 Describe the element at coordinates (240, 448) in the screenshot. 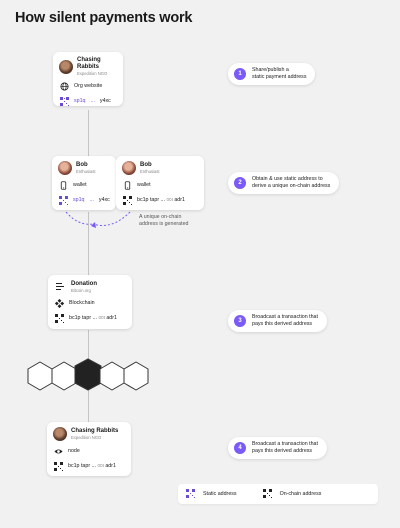

I see `step-number: 4` at that location.